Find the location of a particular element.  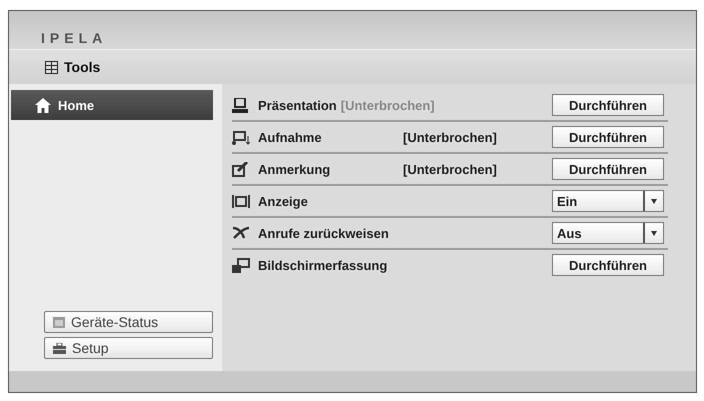

row-label: Anrufe zurückweisen is located at coordinates (324, 233).